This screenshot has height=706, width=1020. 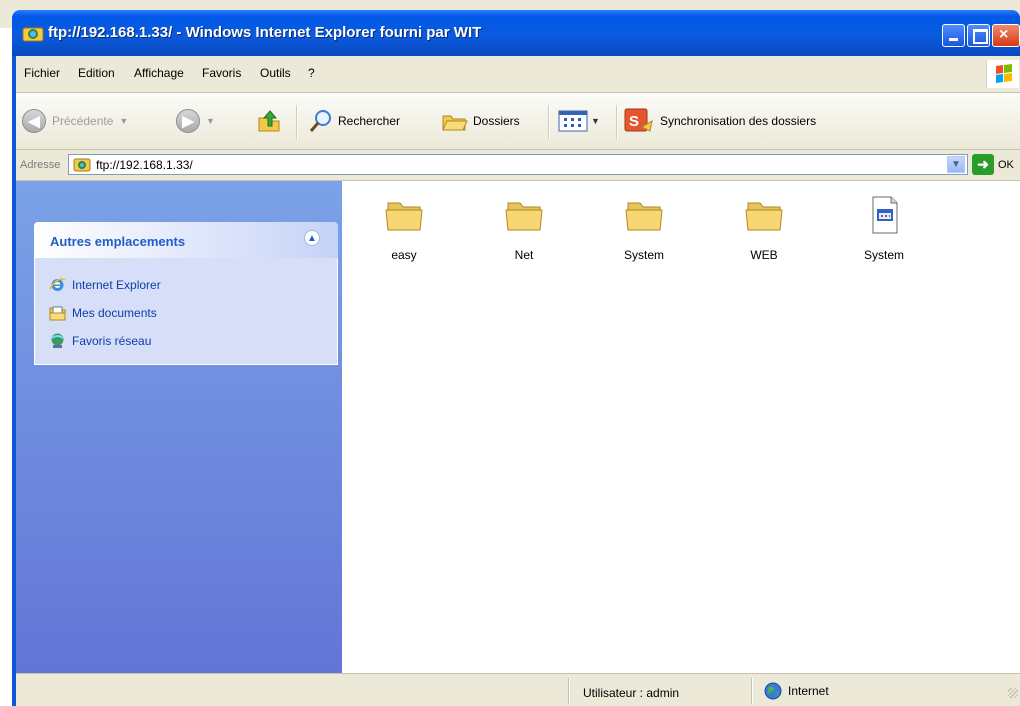 What do you see at coordinates (312, 238) in the screenshot?
I see `collapse-chevron-icon: ▲` at bounding box center [312, 238].